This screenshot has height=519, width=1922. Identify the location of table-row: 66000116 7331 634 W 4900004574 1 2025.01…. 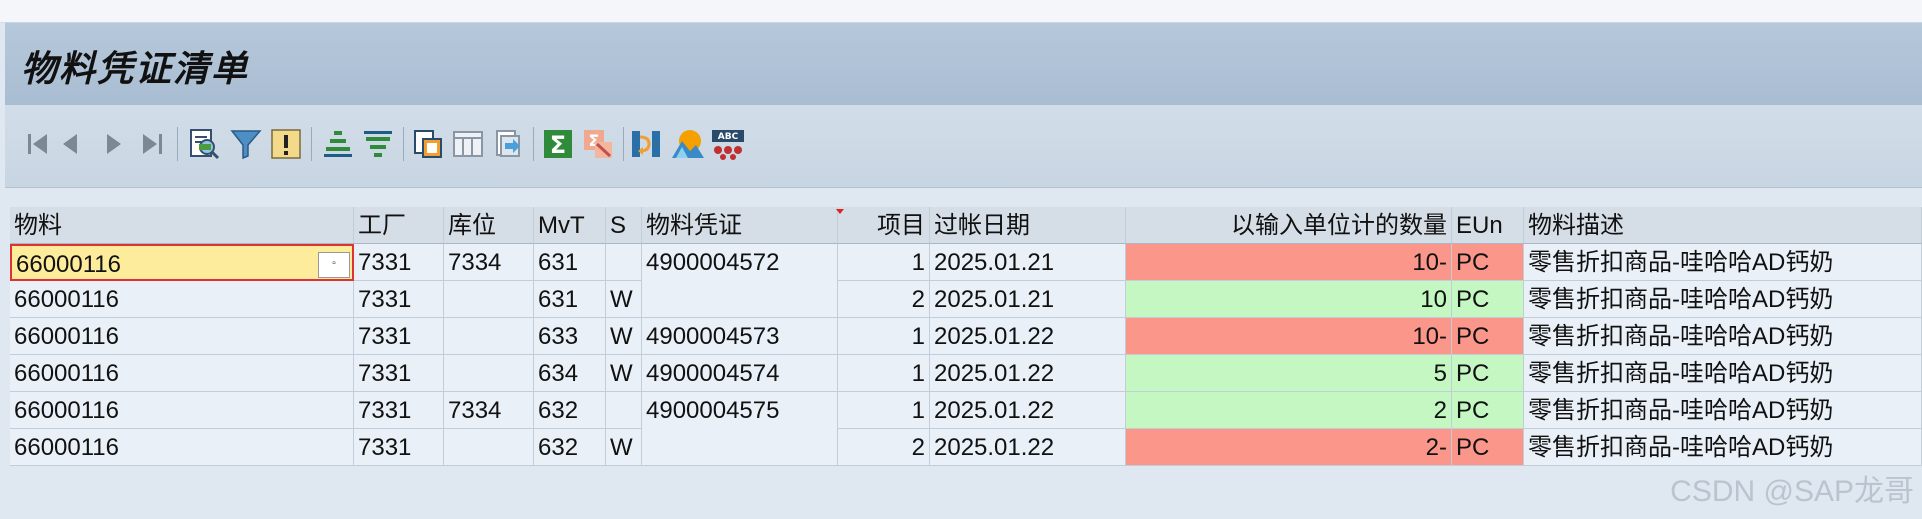
(966, 373).